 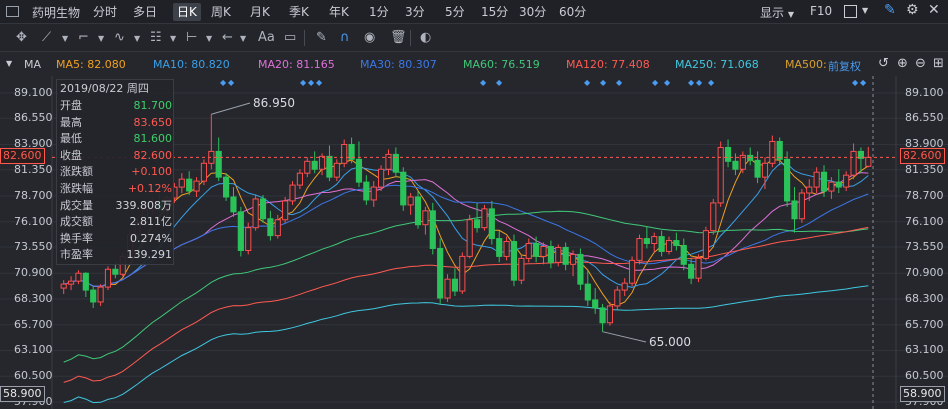 I want to click on tab-period: 1分, so click(x=379, y=12).